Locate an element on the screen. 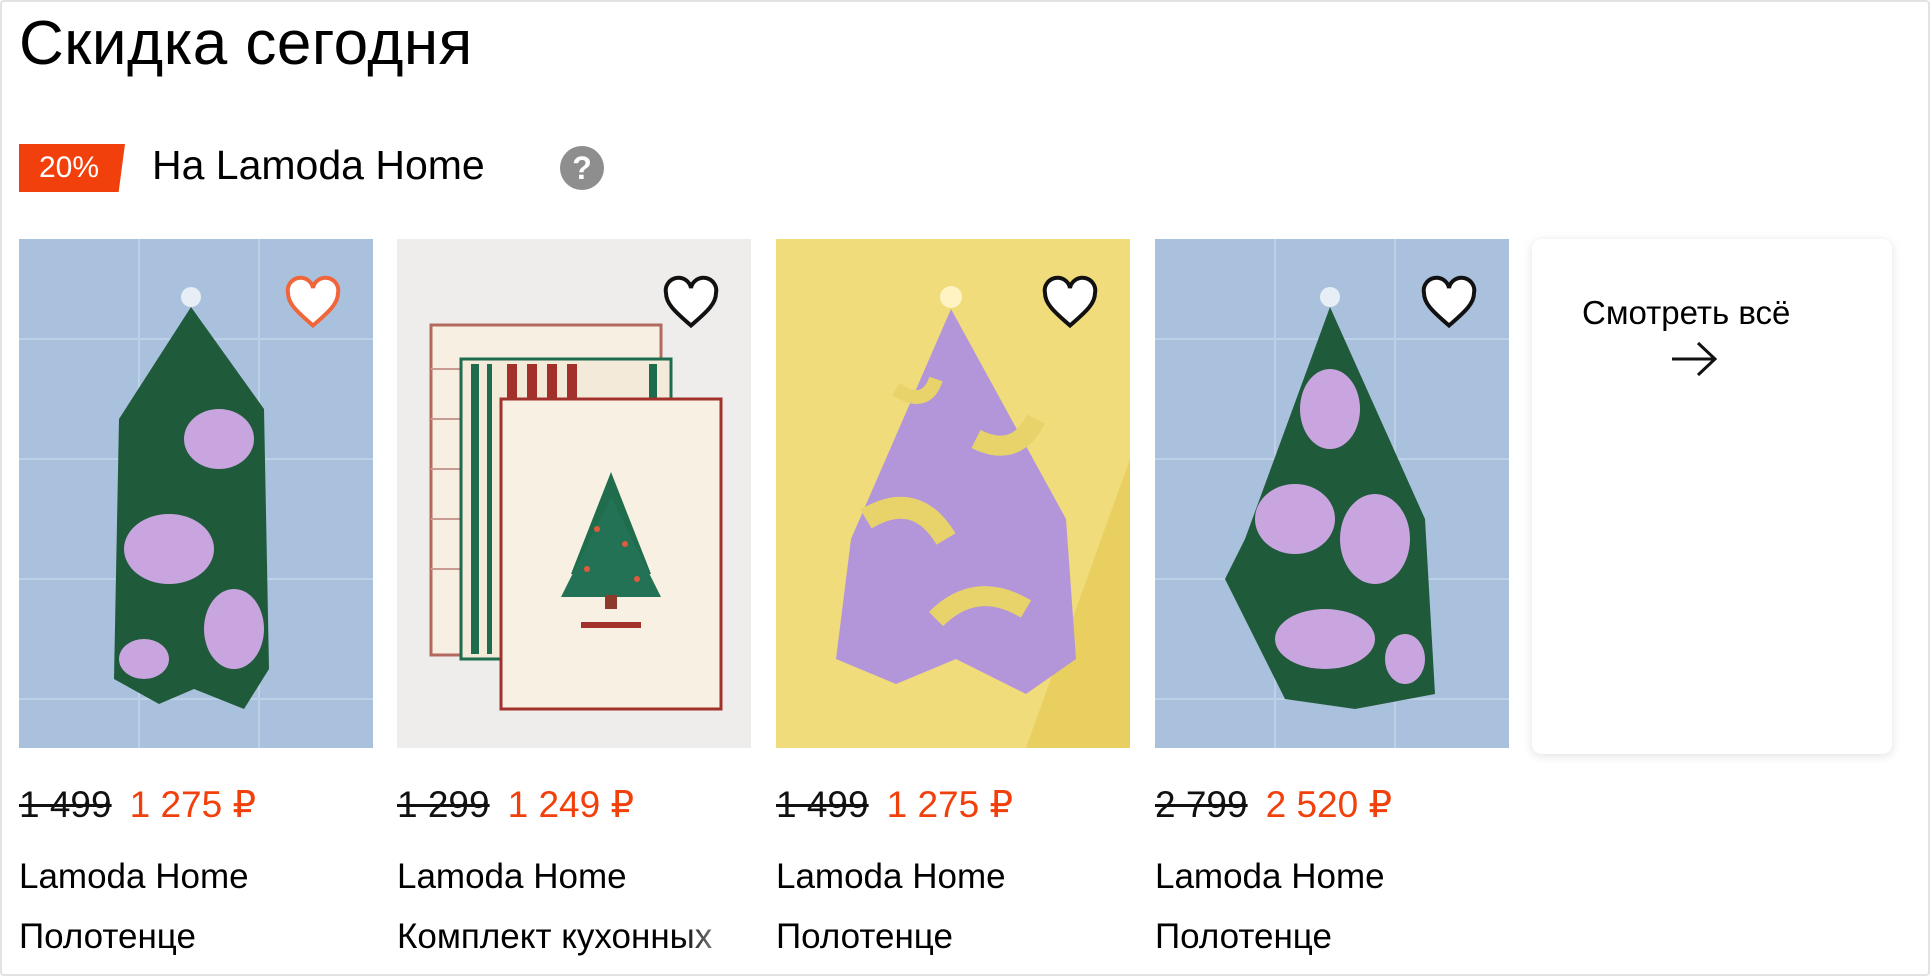  price-block: 1 299 1 249 ₽ is located at coordinates (515, 804).